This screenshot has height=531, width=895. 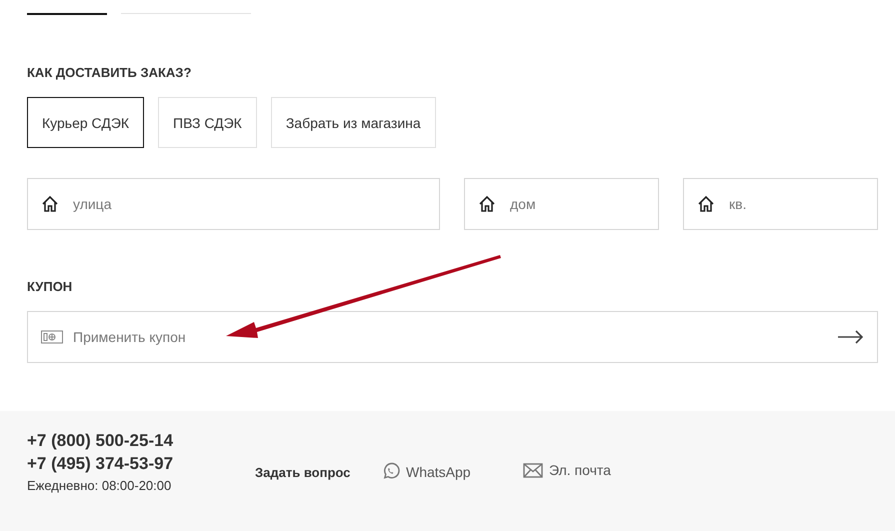 I want to click on contact-link: Эл. почта, so click(x=594, y=470).